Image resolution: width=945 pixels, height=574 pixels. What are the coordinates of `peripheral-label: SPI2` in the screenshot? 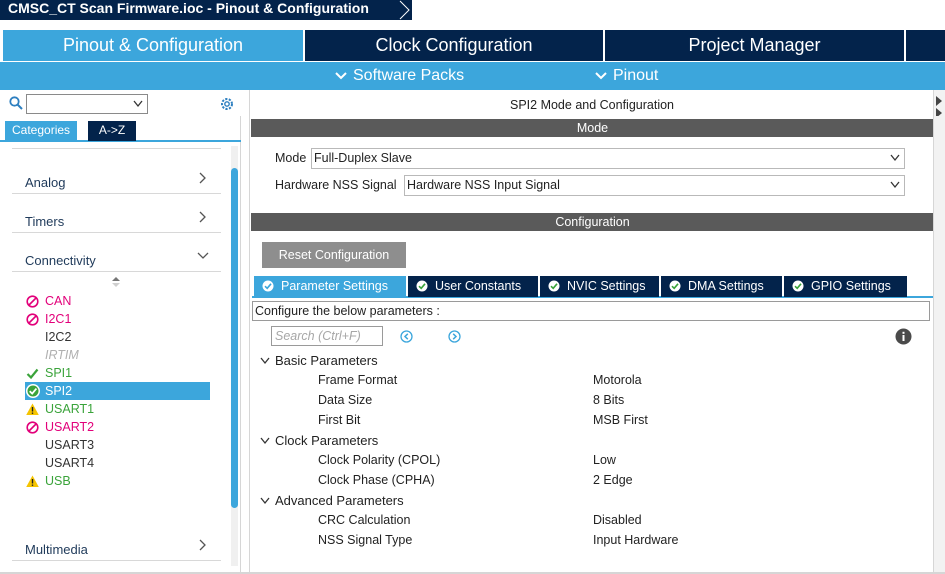 It's located at (59, 391).